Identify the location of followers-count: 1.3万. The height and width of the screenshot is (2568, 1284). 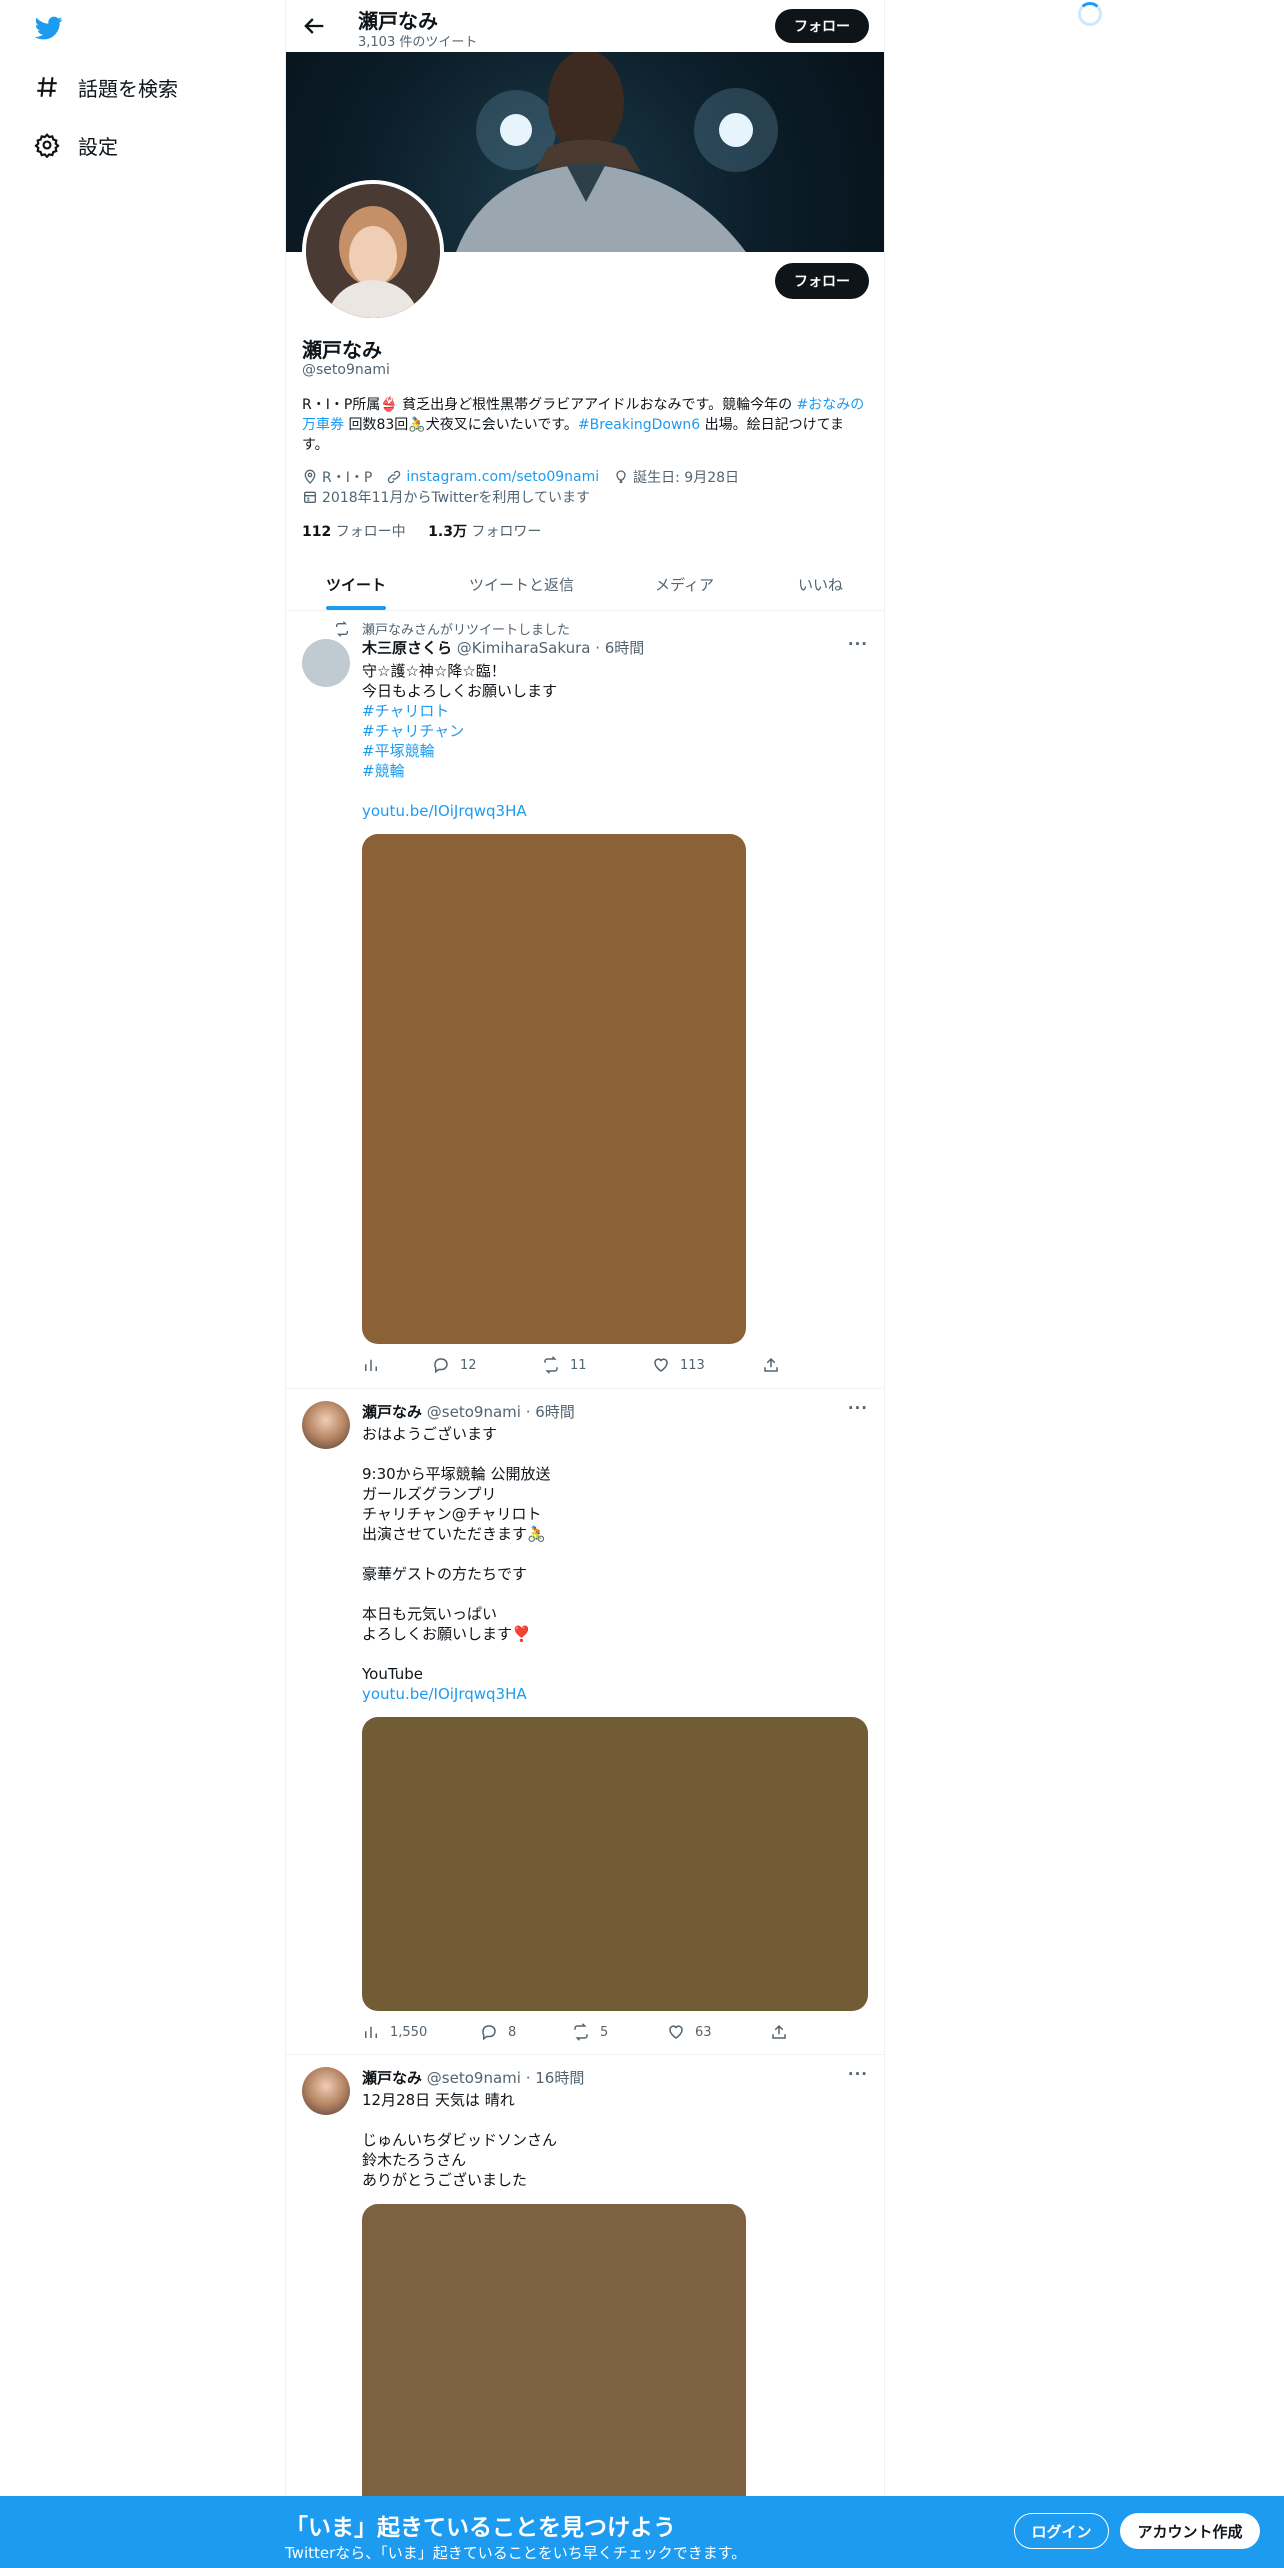
(447, 532).